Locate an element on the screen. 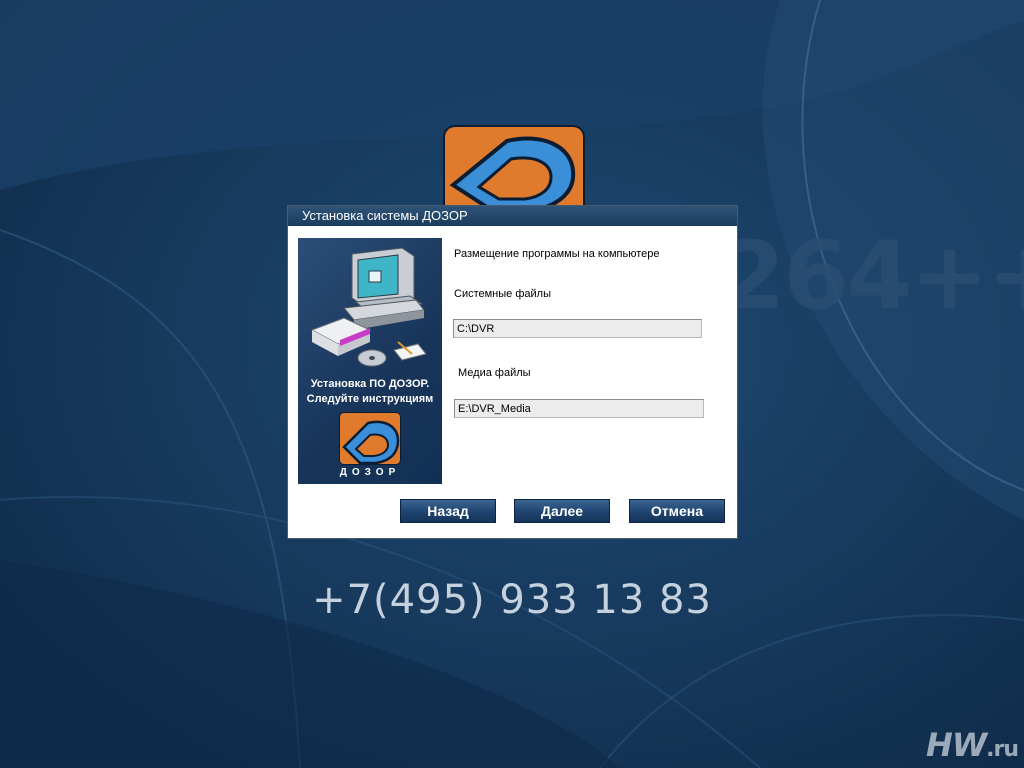 The height and width of the screenshot is (768, 1024). background-watermark-text: 264++ is located at coordinates (872, 276).